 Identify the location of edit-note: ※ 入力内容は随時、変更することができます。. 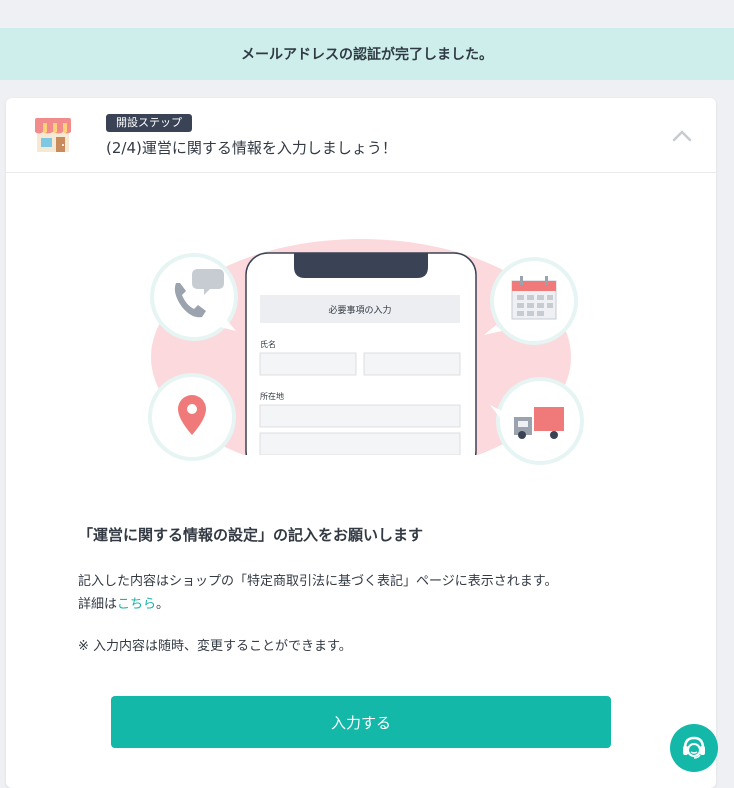
(215, 646).